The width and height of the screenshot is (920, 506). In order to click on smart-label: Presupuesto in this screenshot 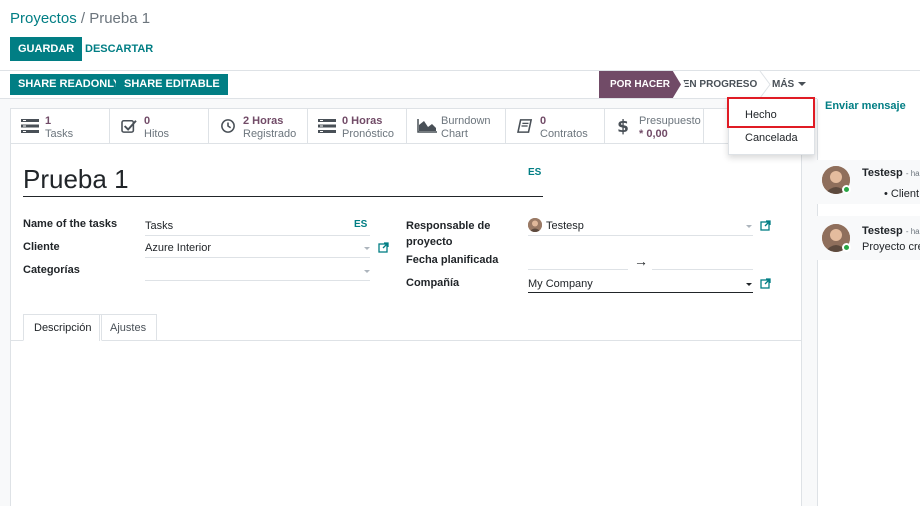, I will do `click(670, 121)`.